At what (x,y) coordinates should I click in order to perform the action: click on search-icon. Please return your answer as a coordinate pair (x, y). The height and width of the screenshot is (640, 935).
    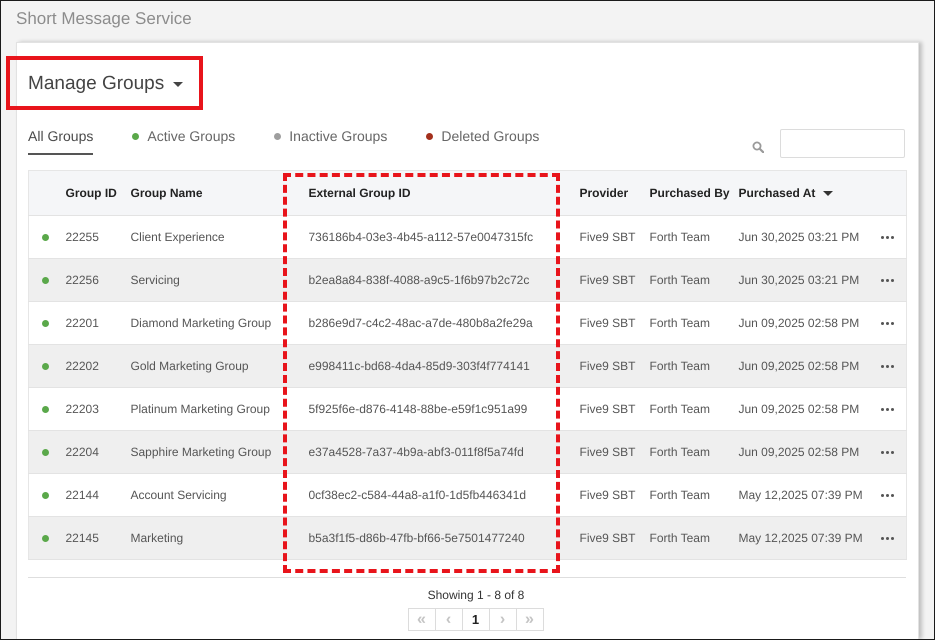
    Looking at the image, I should click on (758, 147).